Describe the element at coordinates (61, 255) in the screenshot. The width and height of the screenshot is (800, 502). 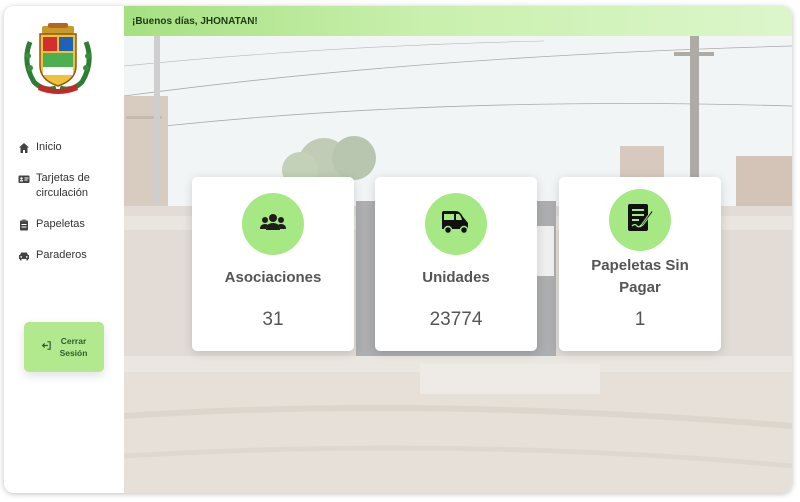
I see `sidebar-item-label: Paraderos` at that location.